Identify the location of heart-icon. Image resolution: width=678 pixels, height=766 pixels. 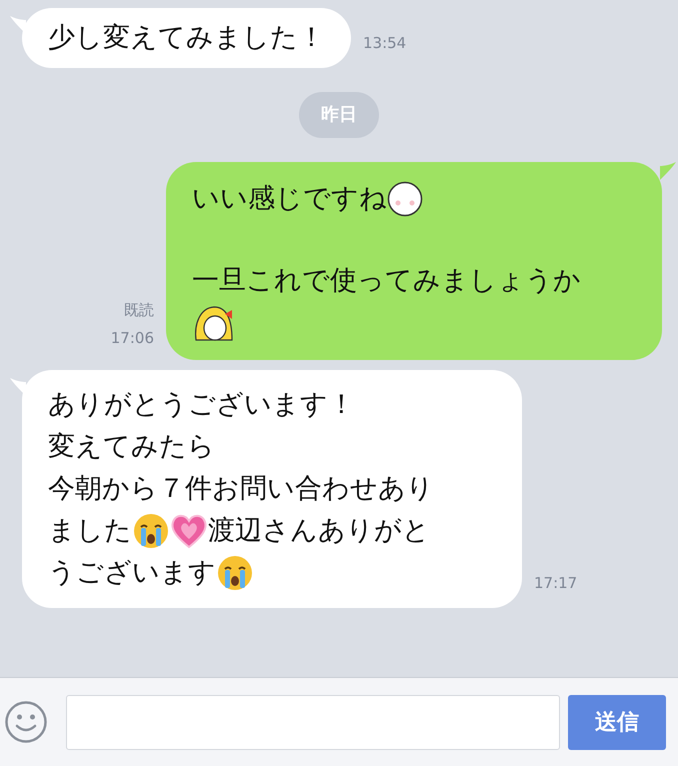
(189, 531).